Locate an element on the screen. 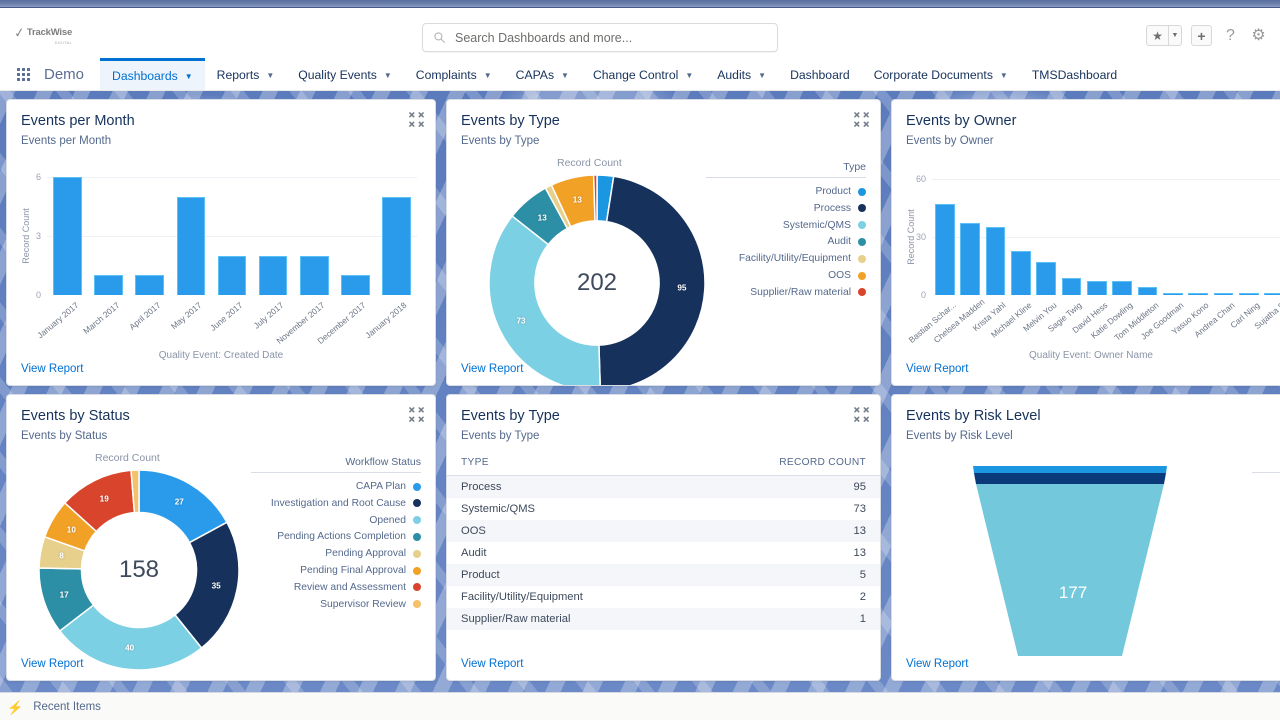 The width and height of the screenshot is (1280, 720). global-search is located at coordinates (600, 37).